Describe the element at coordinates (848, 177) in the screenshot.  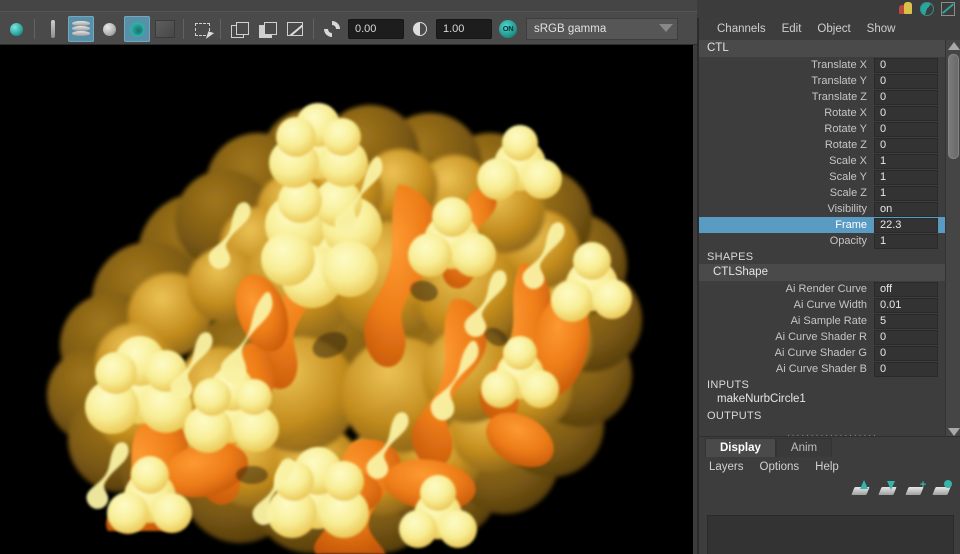
I see `attr-label: Scale Y` at that location.